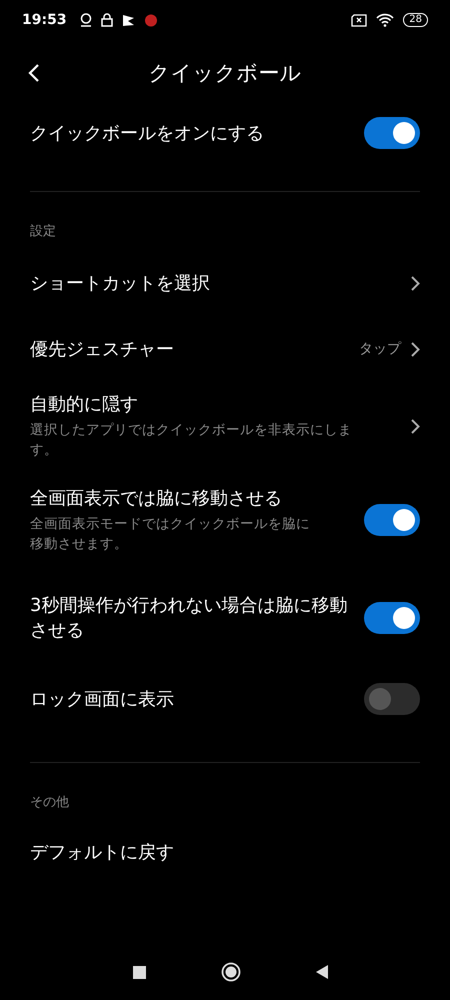  I want to click on section-heading: 設定, so click(43, 231).